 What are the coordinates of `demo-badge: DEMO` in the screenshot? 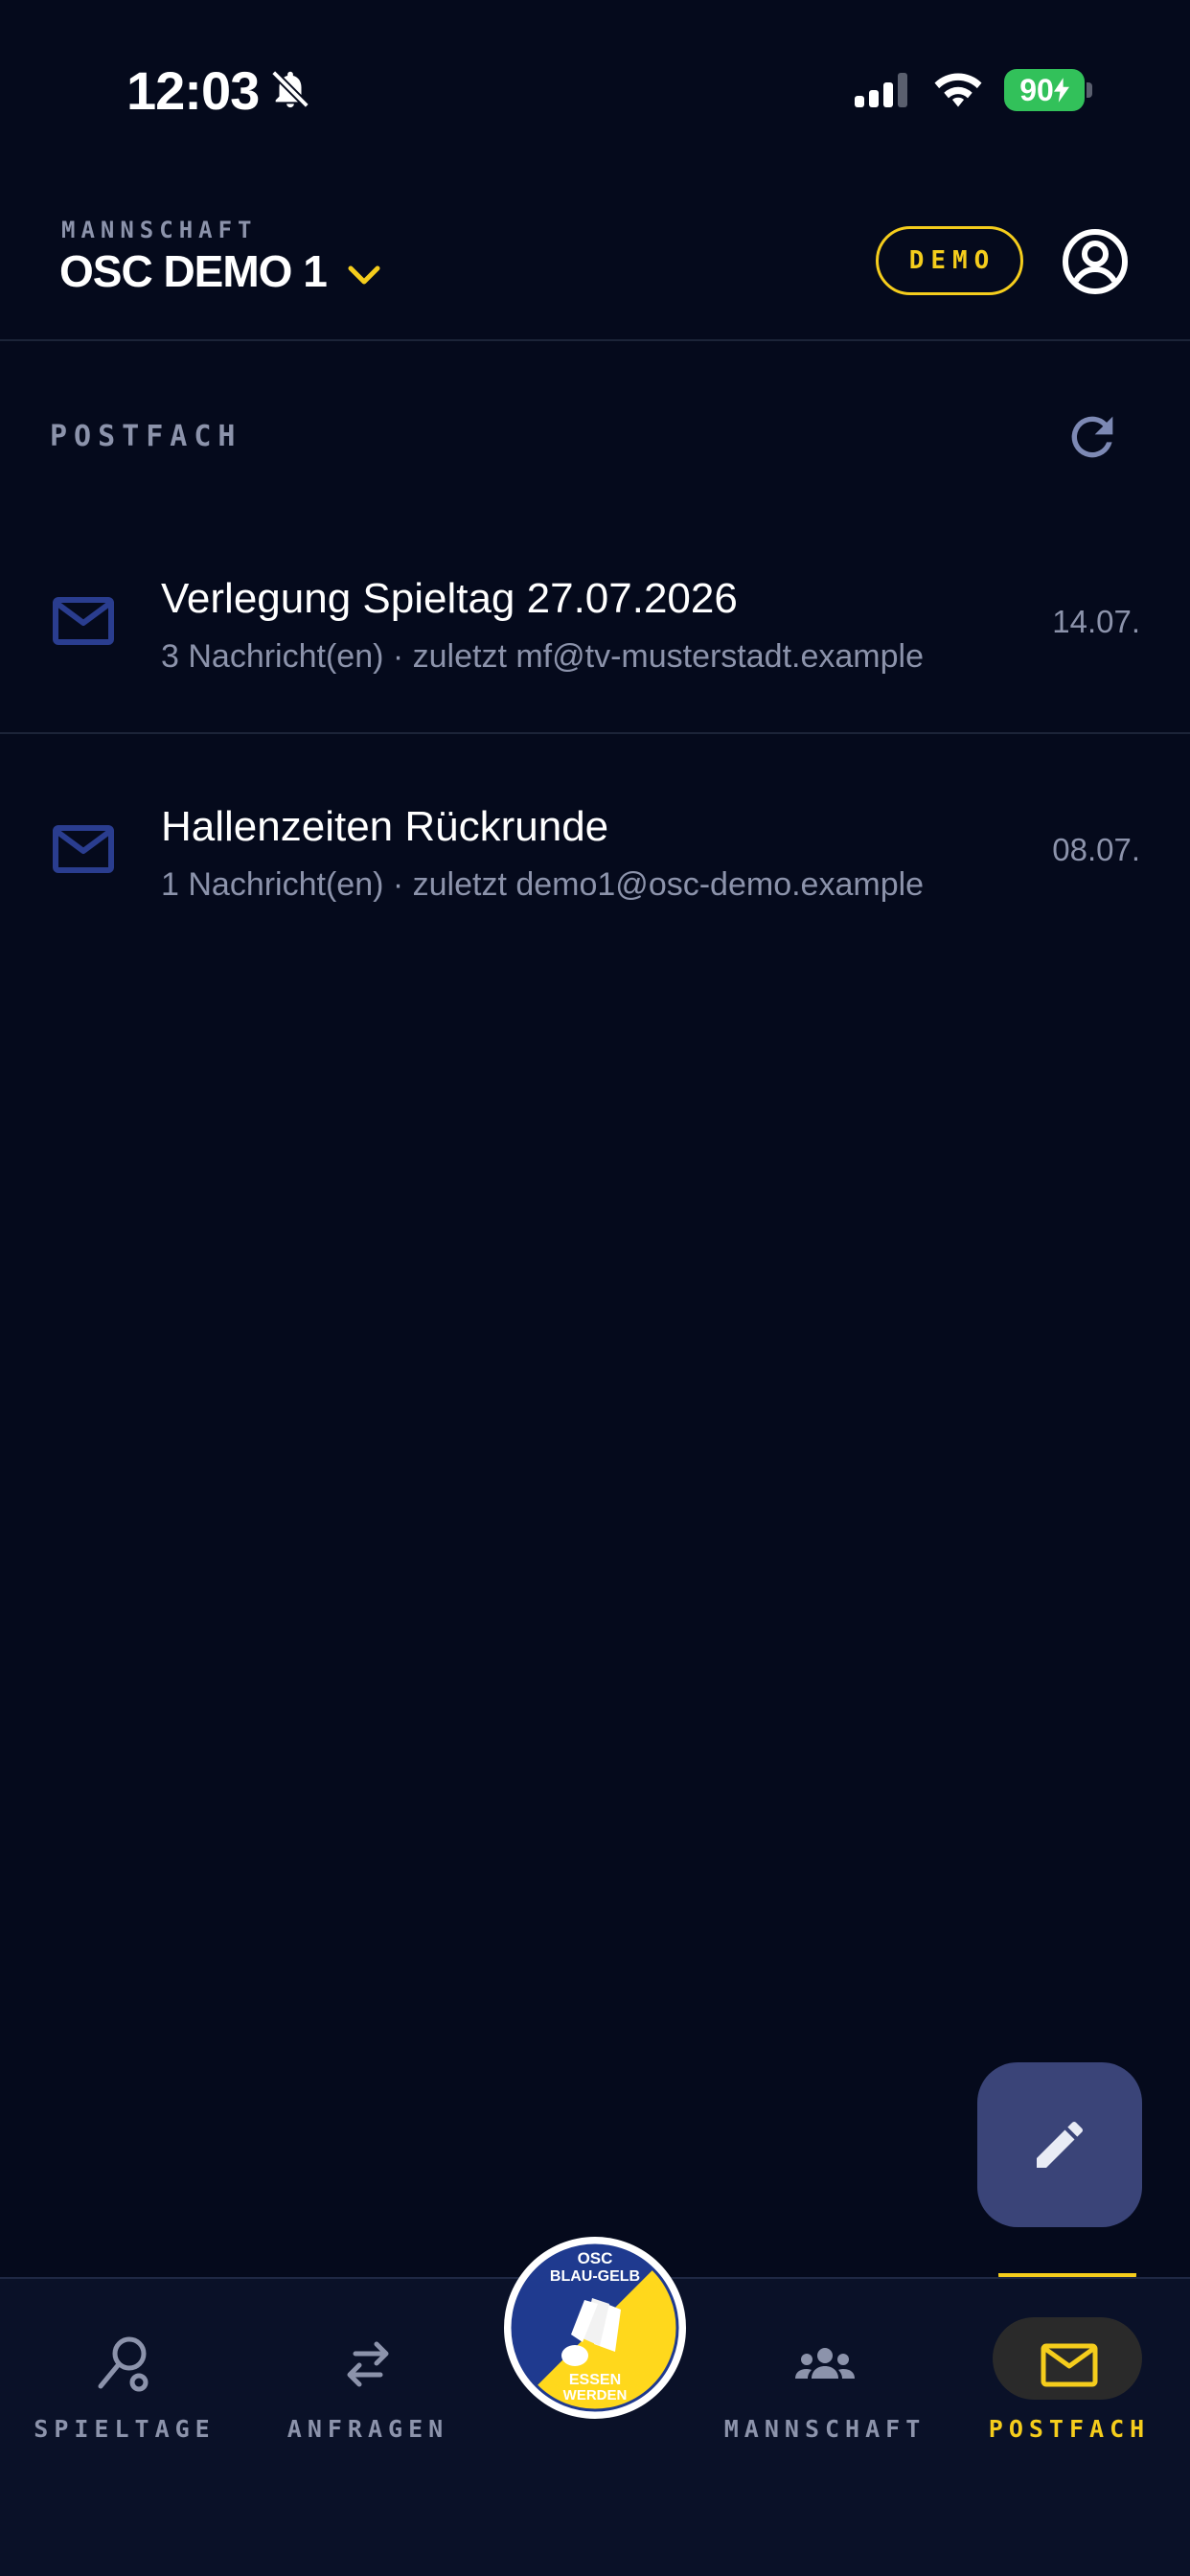 It's located at (950, 260).